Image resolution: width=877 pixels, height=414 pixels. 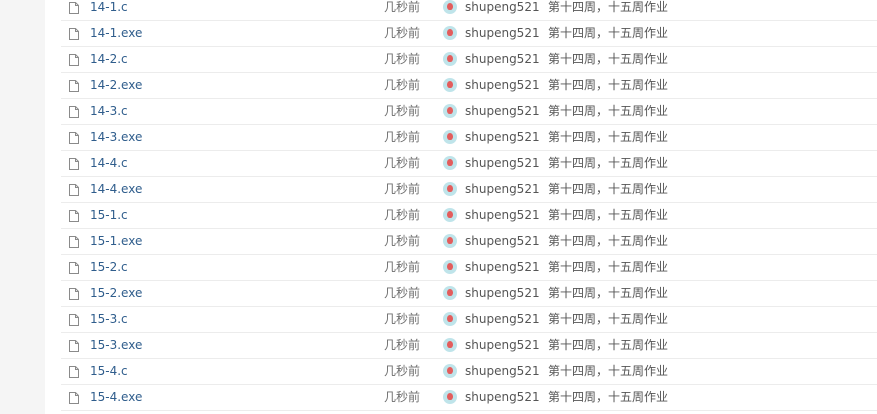 I want to click on file-name-link: 15-4.exe, so click(x=116, y=397).